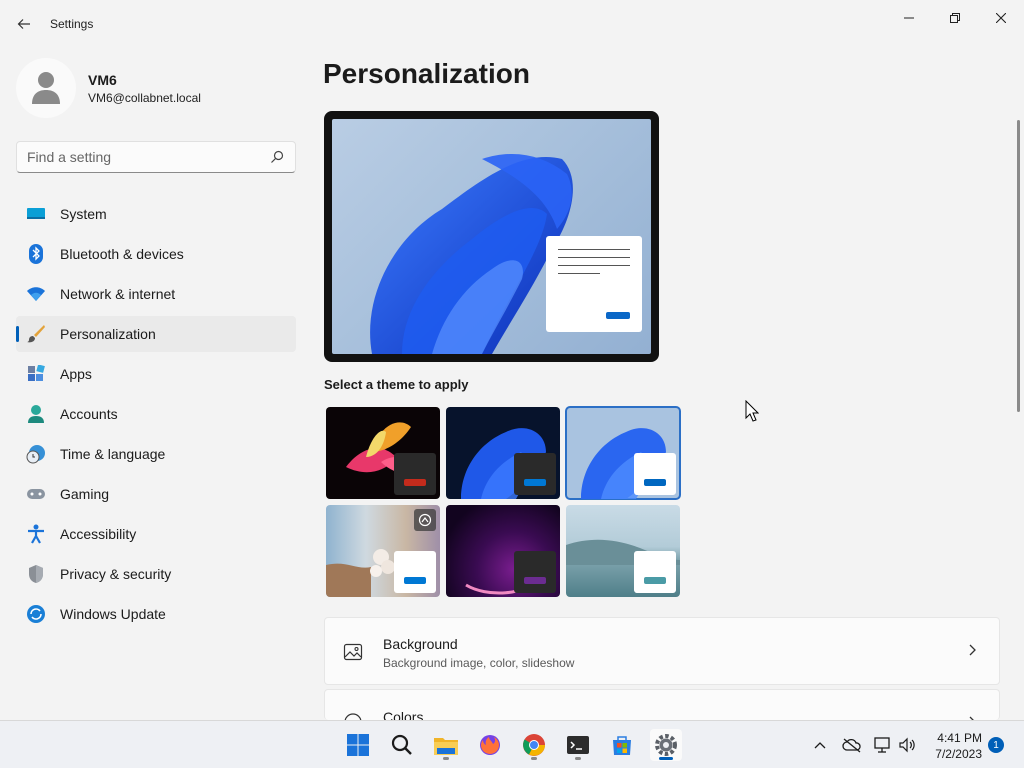 The height and width of the screenshot is (768, 1024). I want to click on back-arrow-icon, so click(23, 24).